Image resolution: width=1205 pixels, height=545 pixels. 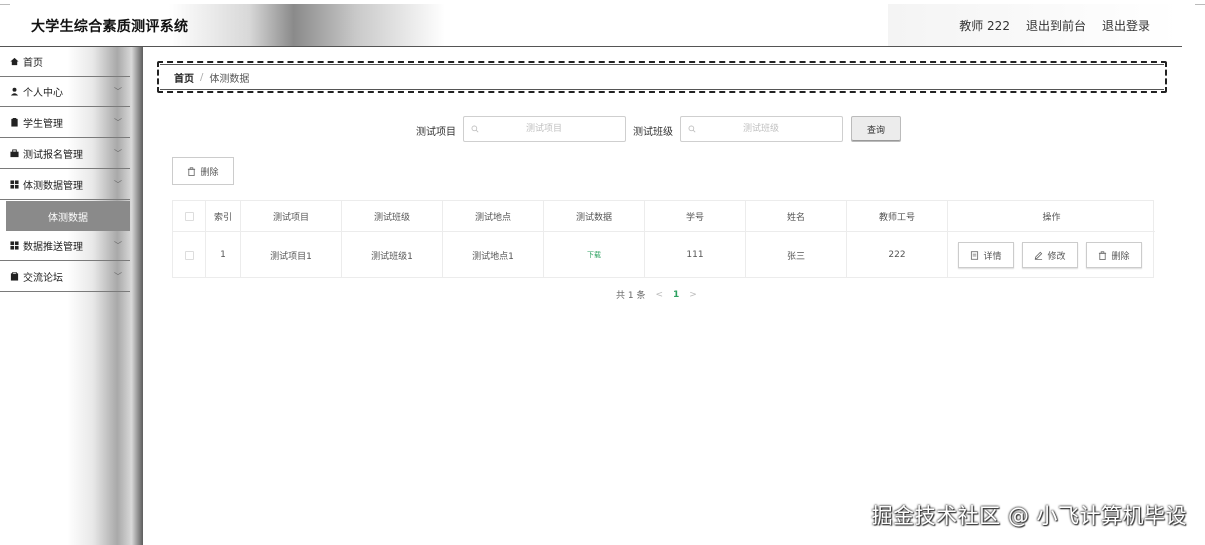 I want to click on test-item-input, so click(x=544, y=129).